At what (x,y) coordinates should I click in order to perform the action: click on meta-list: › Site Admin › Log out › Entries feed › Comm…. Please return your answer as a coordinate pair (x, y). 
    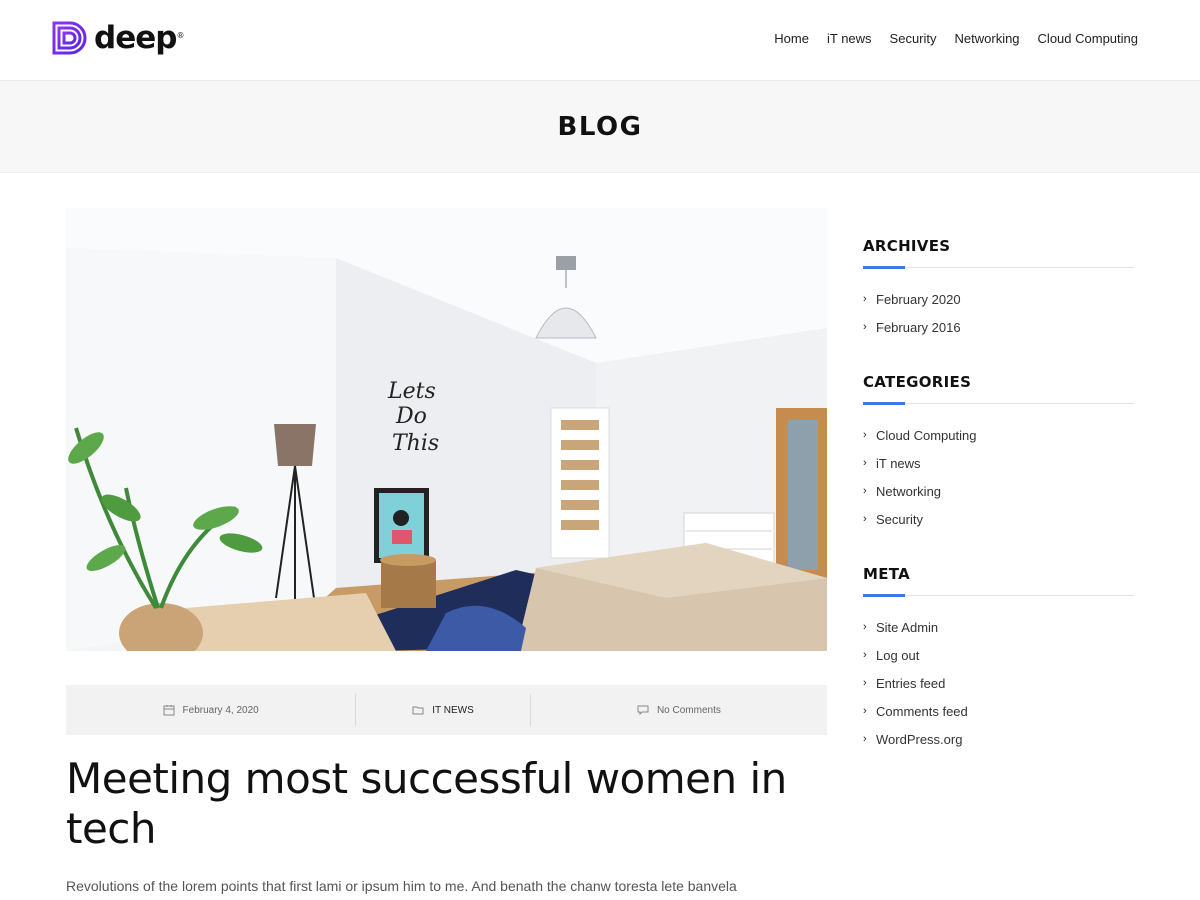
    Looking at the image, I should click on (998, 683).